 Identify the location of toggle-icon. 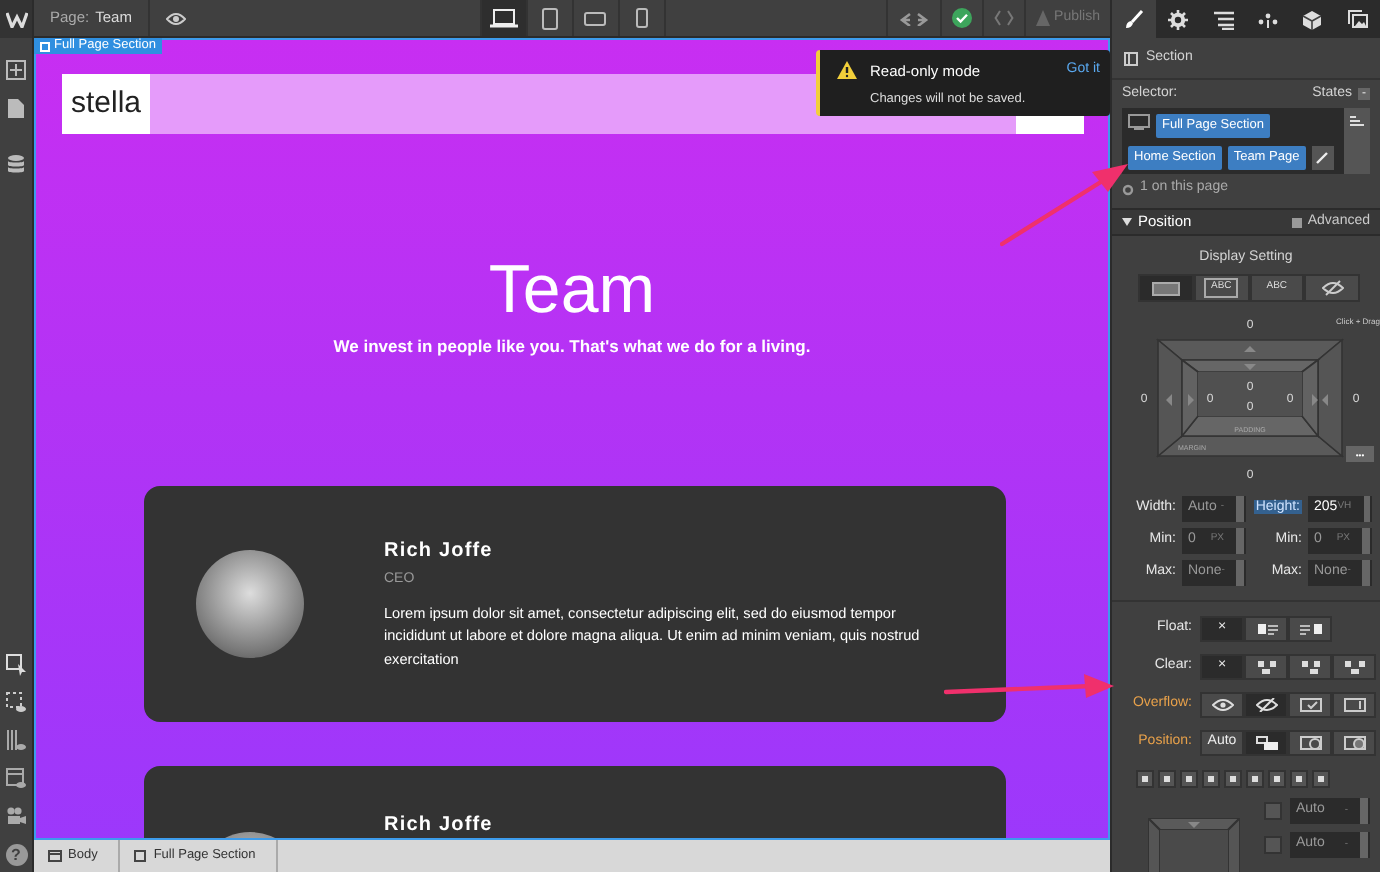
(1296, 222).